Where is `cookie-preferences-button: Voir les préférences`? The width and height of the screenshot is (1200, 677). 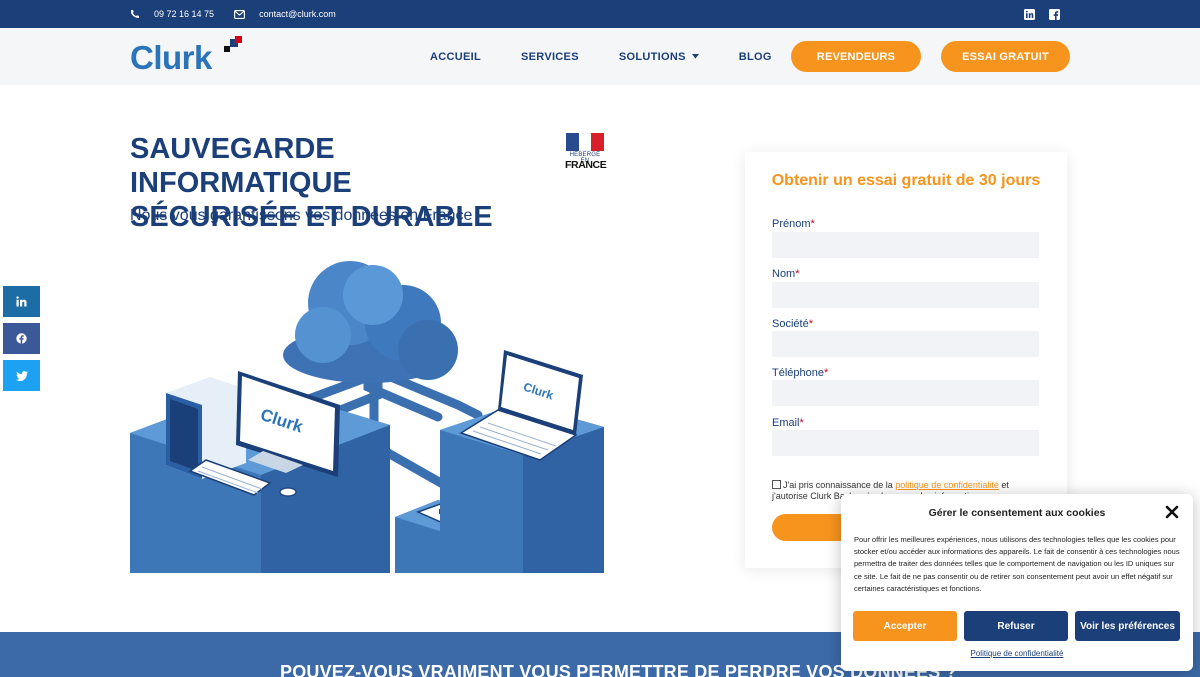
cookie-preferences-button: Voir les préférences is located at coordinates (1127, 626).